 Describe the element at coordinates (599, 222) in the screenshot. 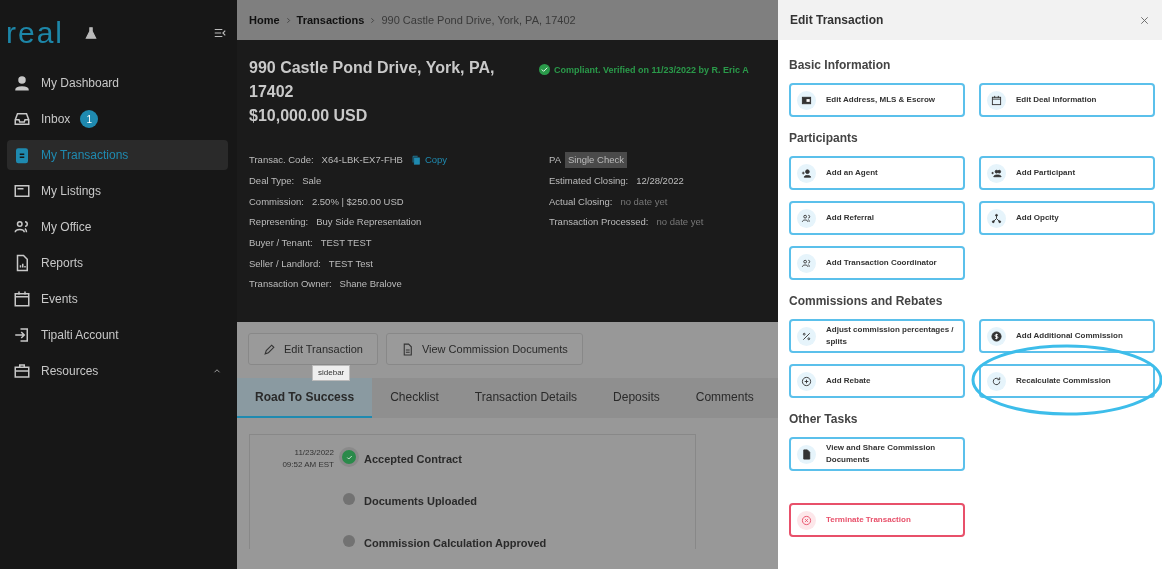

I see `field-label: Transaction Processed:` at that location.